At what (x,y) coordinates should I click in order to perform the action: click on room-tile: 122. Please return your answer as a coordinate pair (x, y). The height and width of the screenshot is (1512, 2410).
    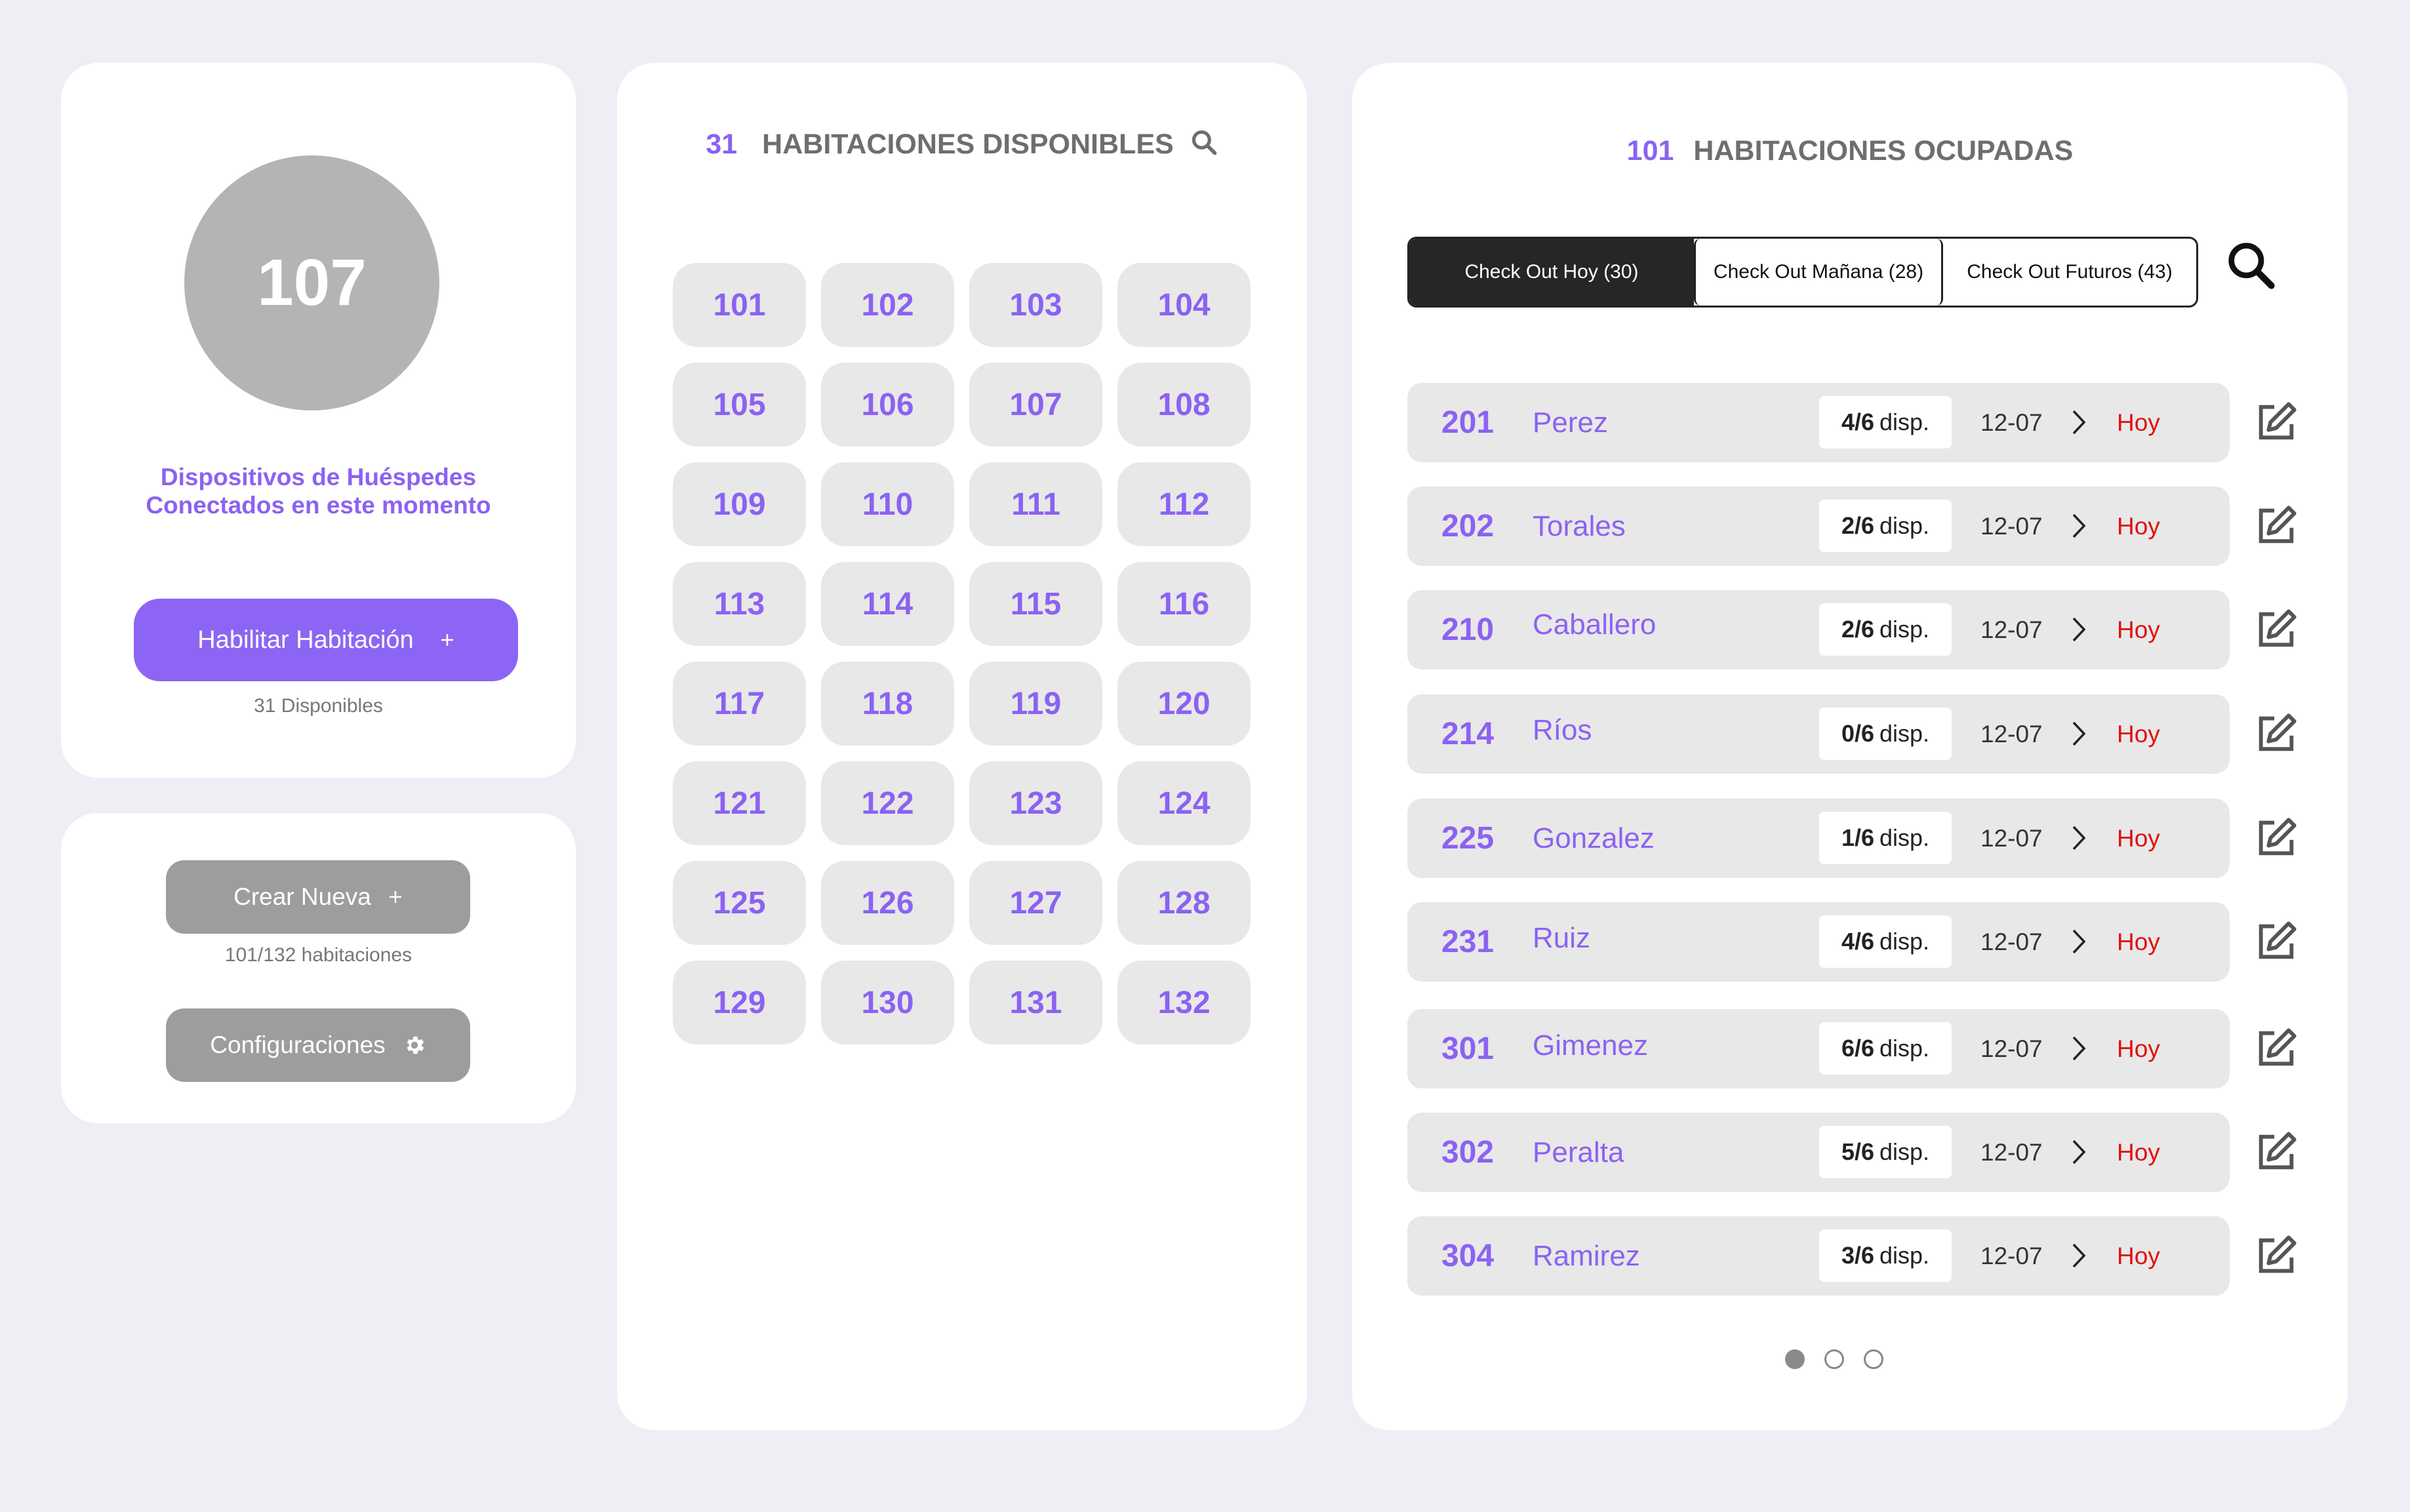
    Looking at the image, I should click on (887, 803).